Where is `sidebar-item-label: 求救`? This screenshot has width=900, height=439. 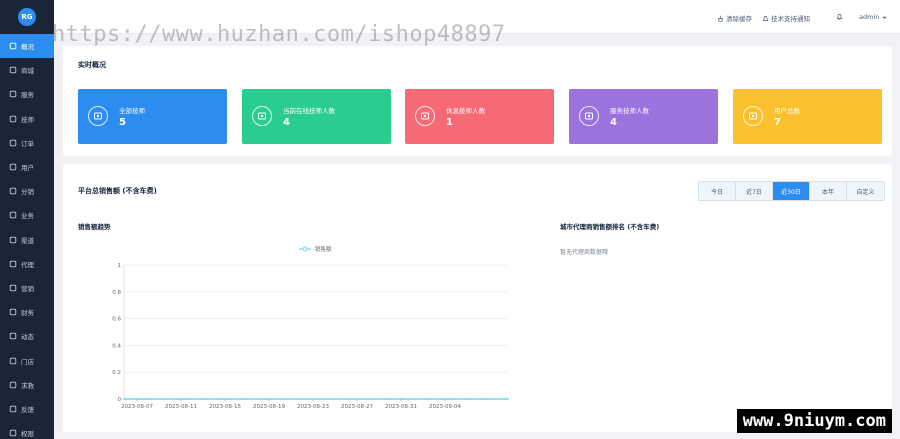 sidebar-item-label: 求救 is located at coordinates (27, 385).